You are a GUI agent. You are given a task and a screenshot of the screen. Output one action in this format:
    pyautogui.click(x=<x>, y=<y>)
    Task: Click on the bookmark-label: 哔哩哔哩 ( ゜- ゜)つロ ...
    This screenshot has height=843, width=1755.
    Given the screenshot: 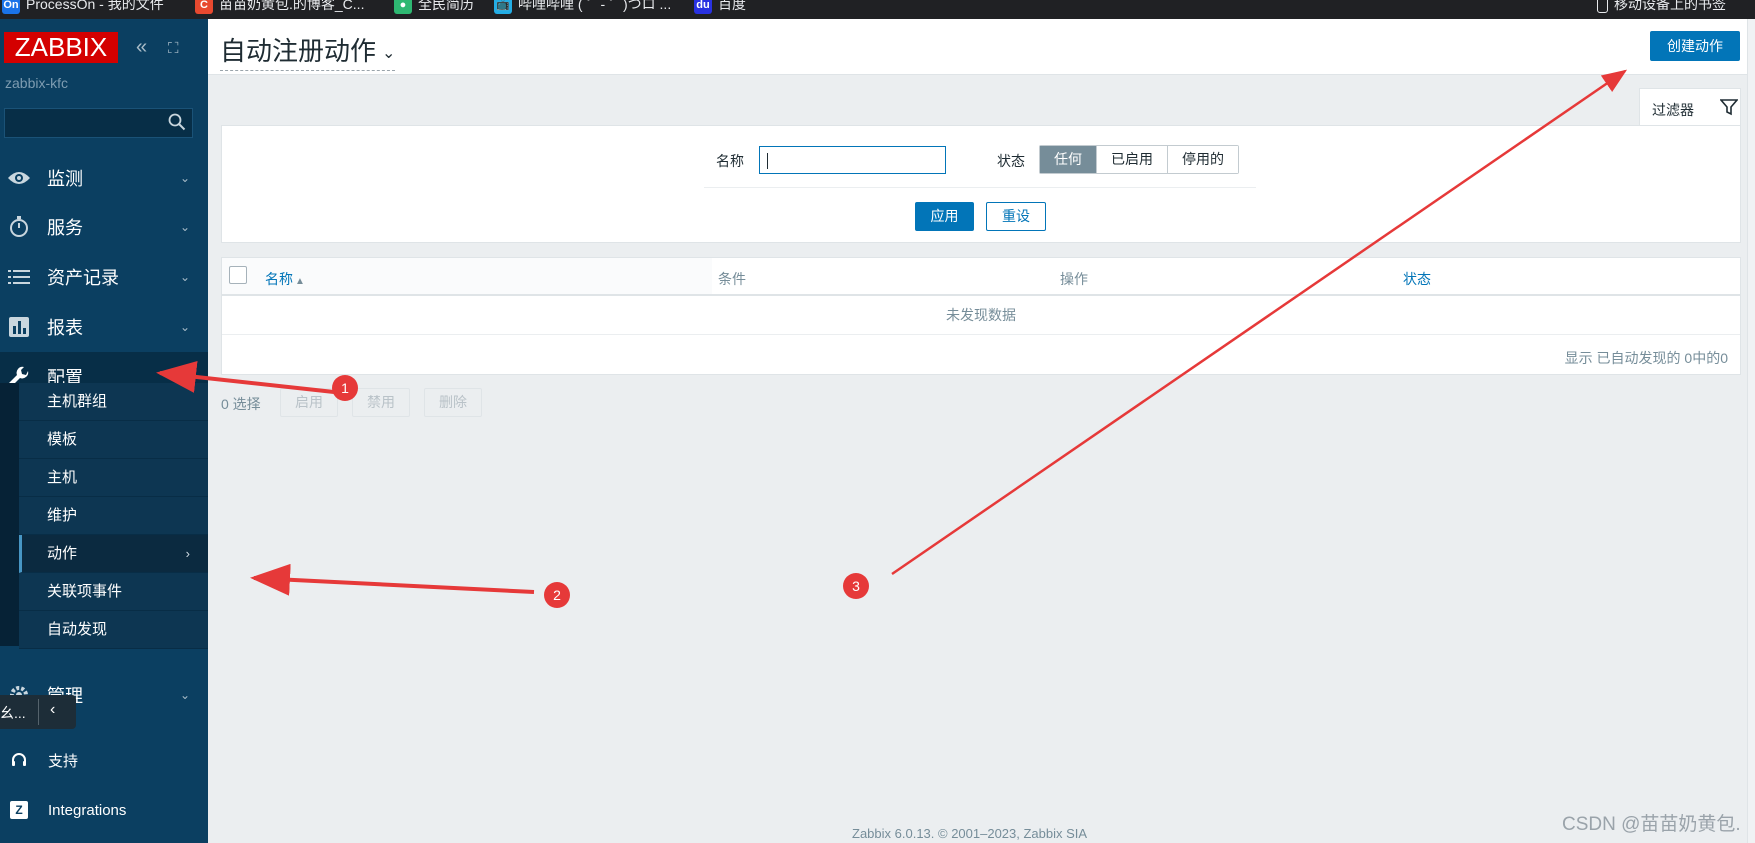 What is the action you would take?
    pyautogui.click(x=595, y=6)
    